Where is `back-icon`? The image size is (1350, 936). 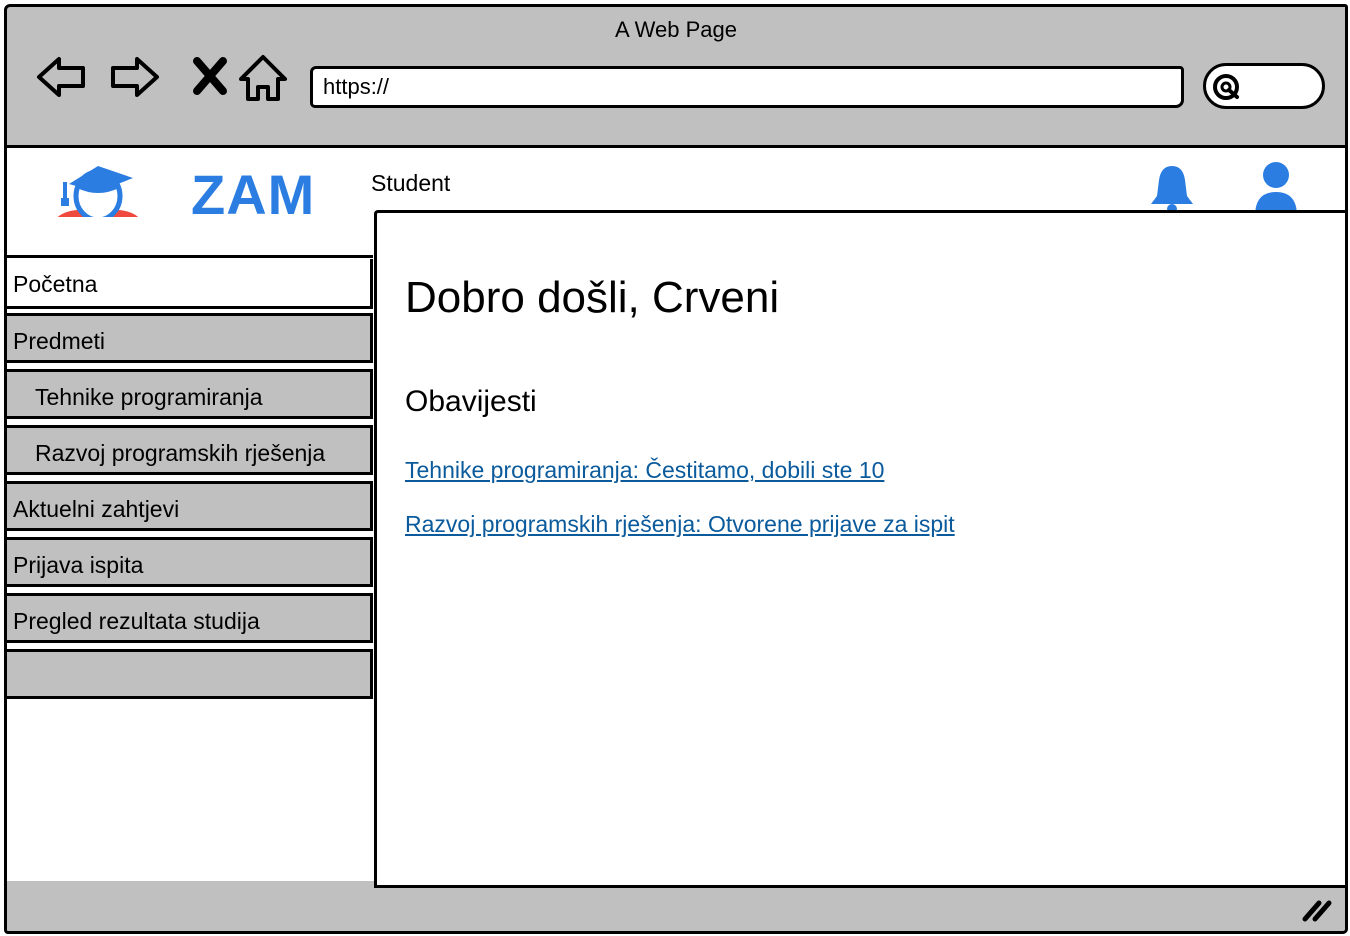 back-icon is located at coordinates (61, 77).